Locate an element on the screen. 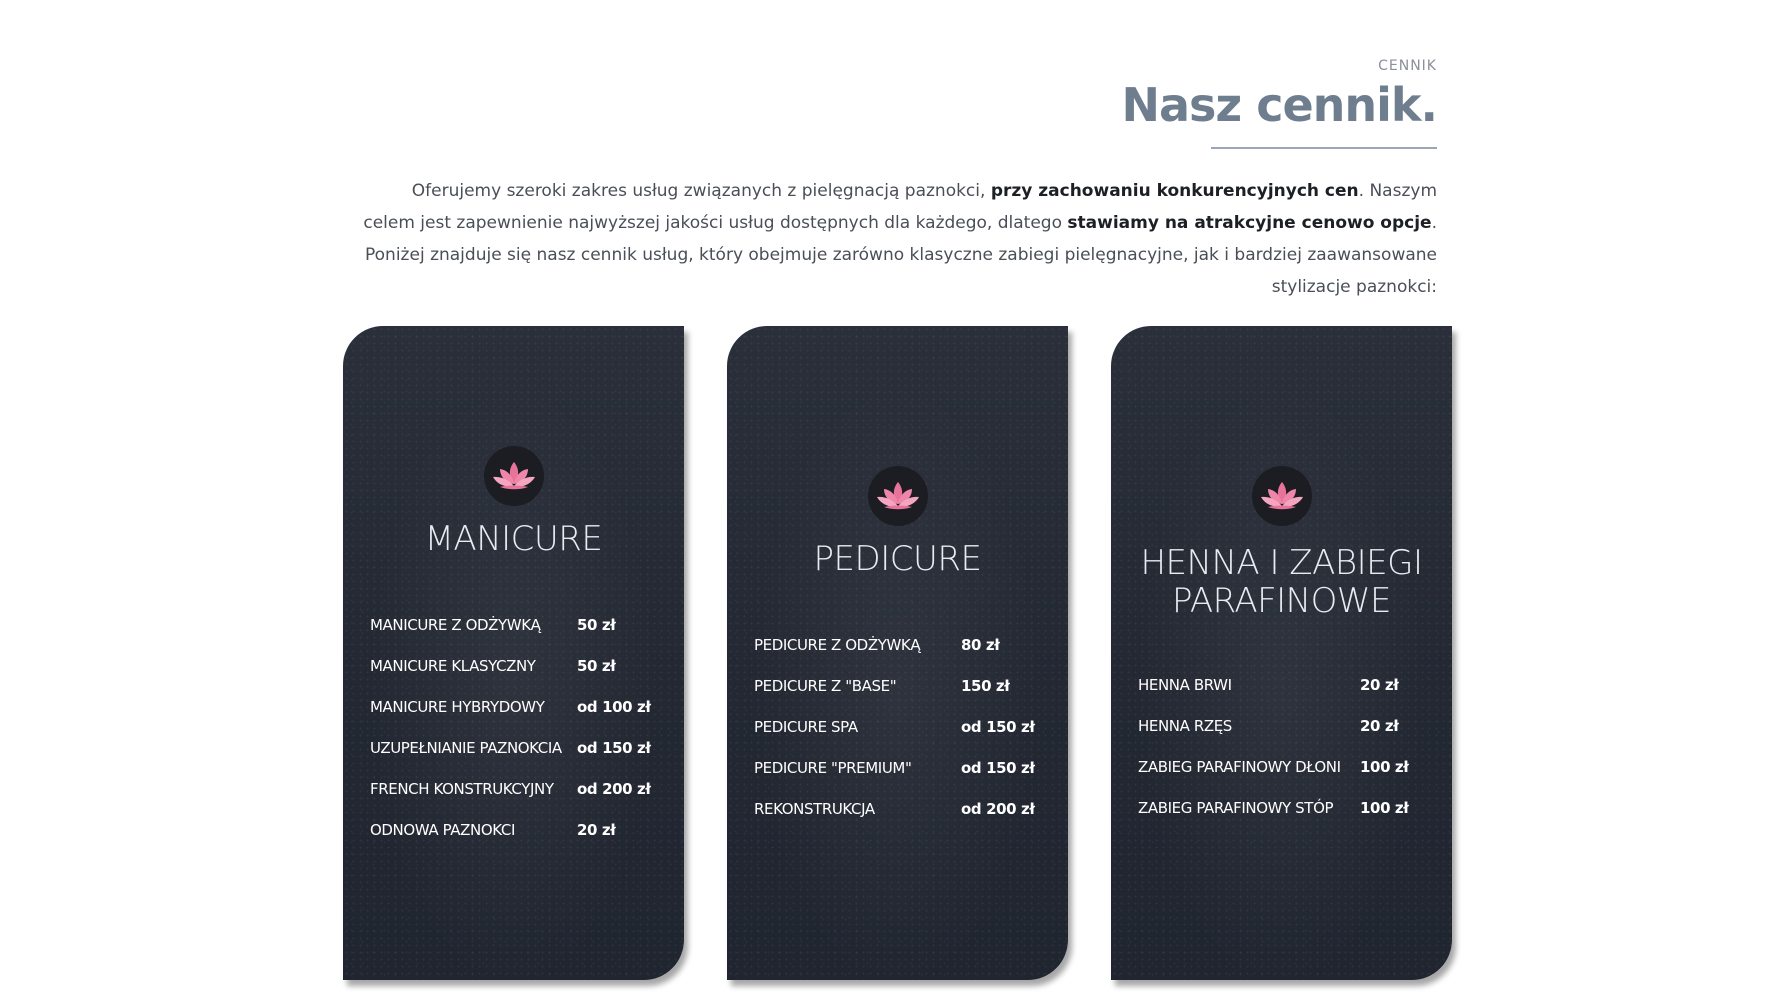 This screenshot has width=1778, height=1000. price-row: MANICURE KLASYCZNY 50 zł is located at coordinates (522, 665).